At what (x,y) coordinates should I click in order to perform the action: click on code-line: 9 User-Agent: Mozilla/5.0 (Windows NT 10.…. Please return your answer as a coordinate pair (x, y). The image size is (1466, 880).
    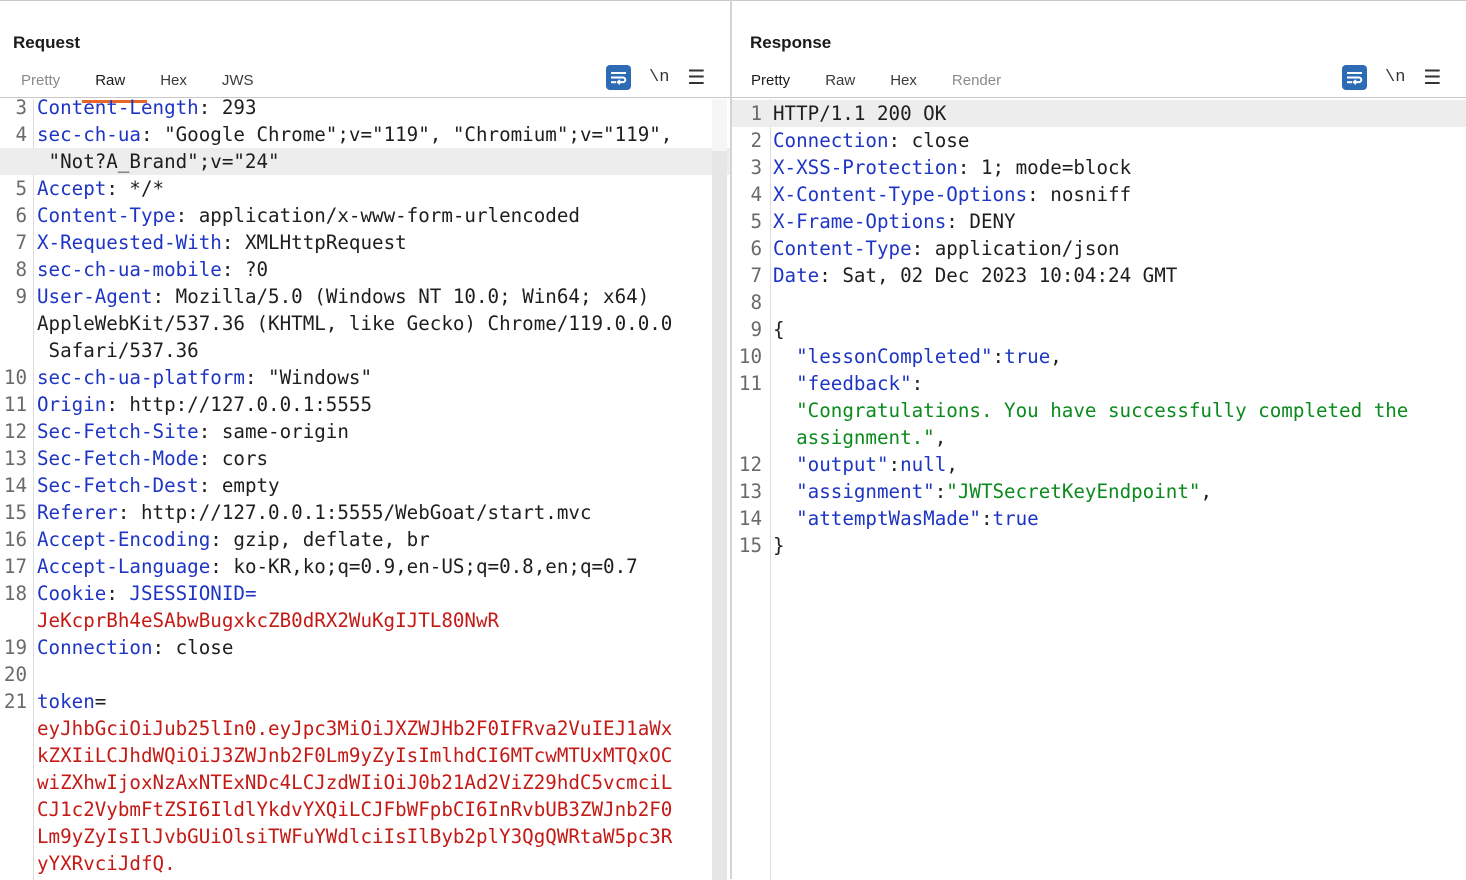
    Looking at the image, I should click on (365, 296).